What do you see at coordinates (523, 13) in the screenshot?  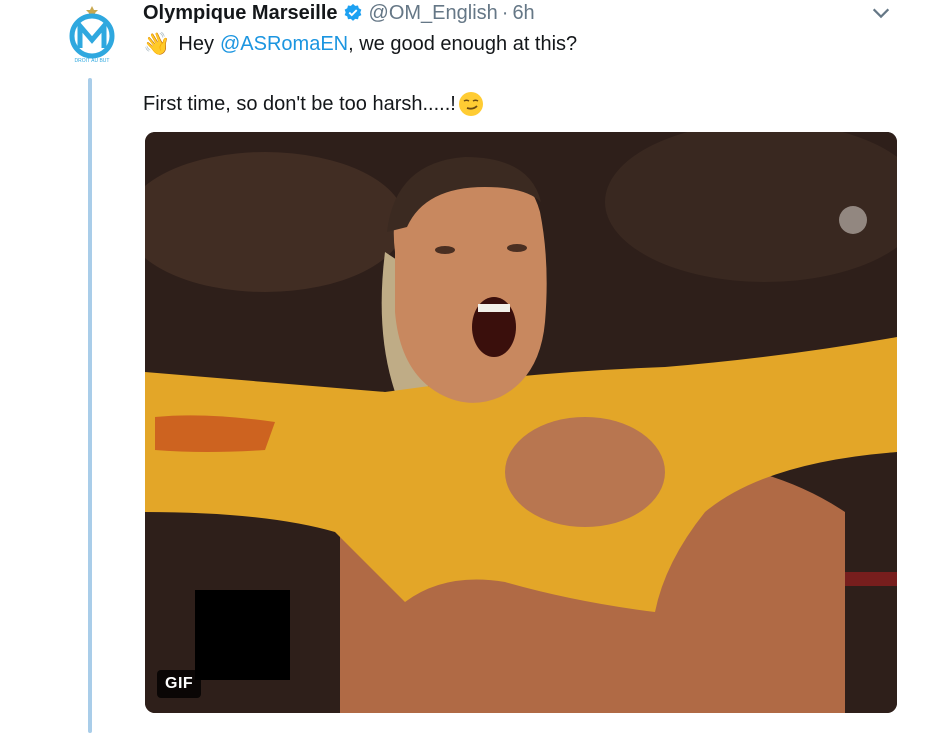 I see `tweet-timestamp: 6h` at bounding box center [523, 13].